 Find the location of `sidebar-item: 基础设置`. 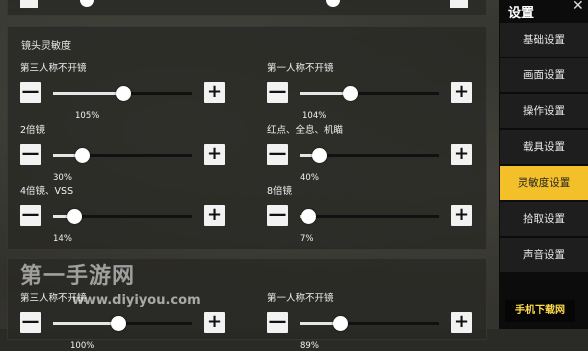

sidebar-item: 基础设置 is located at coordinates (544, 40).